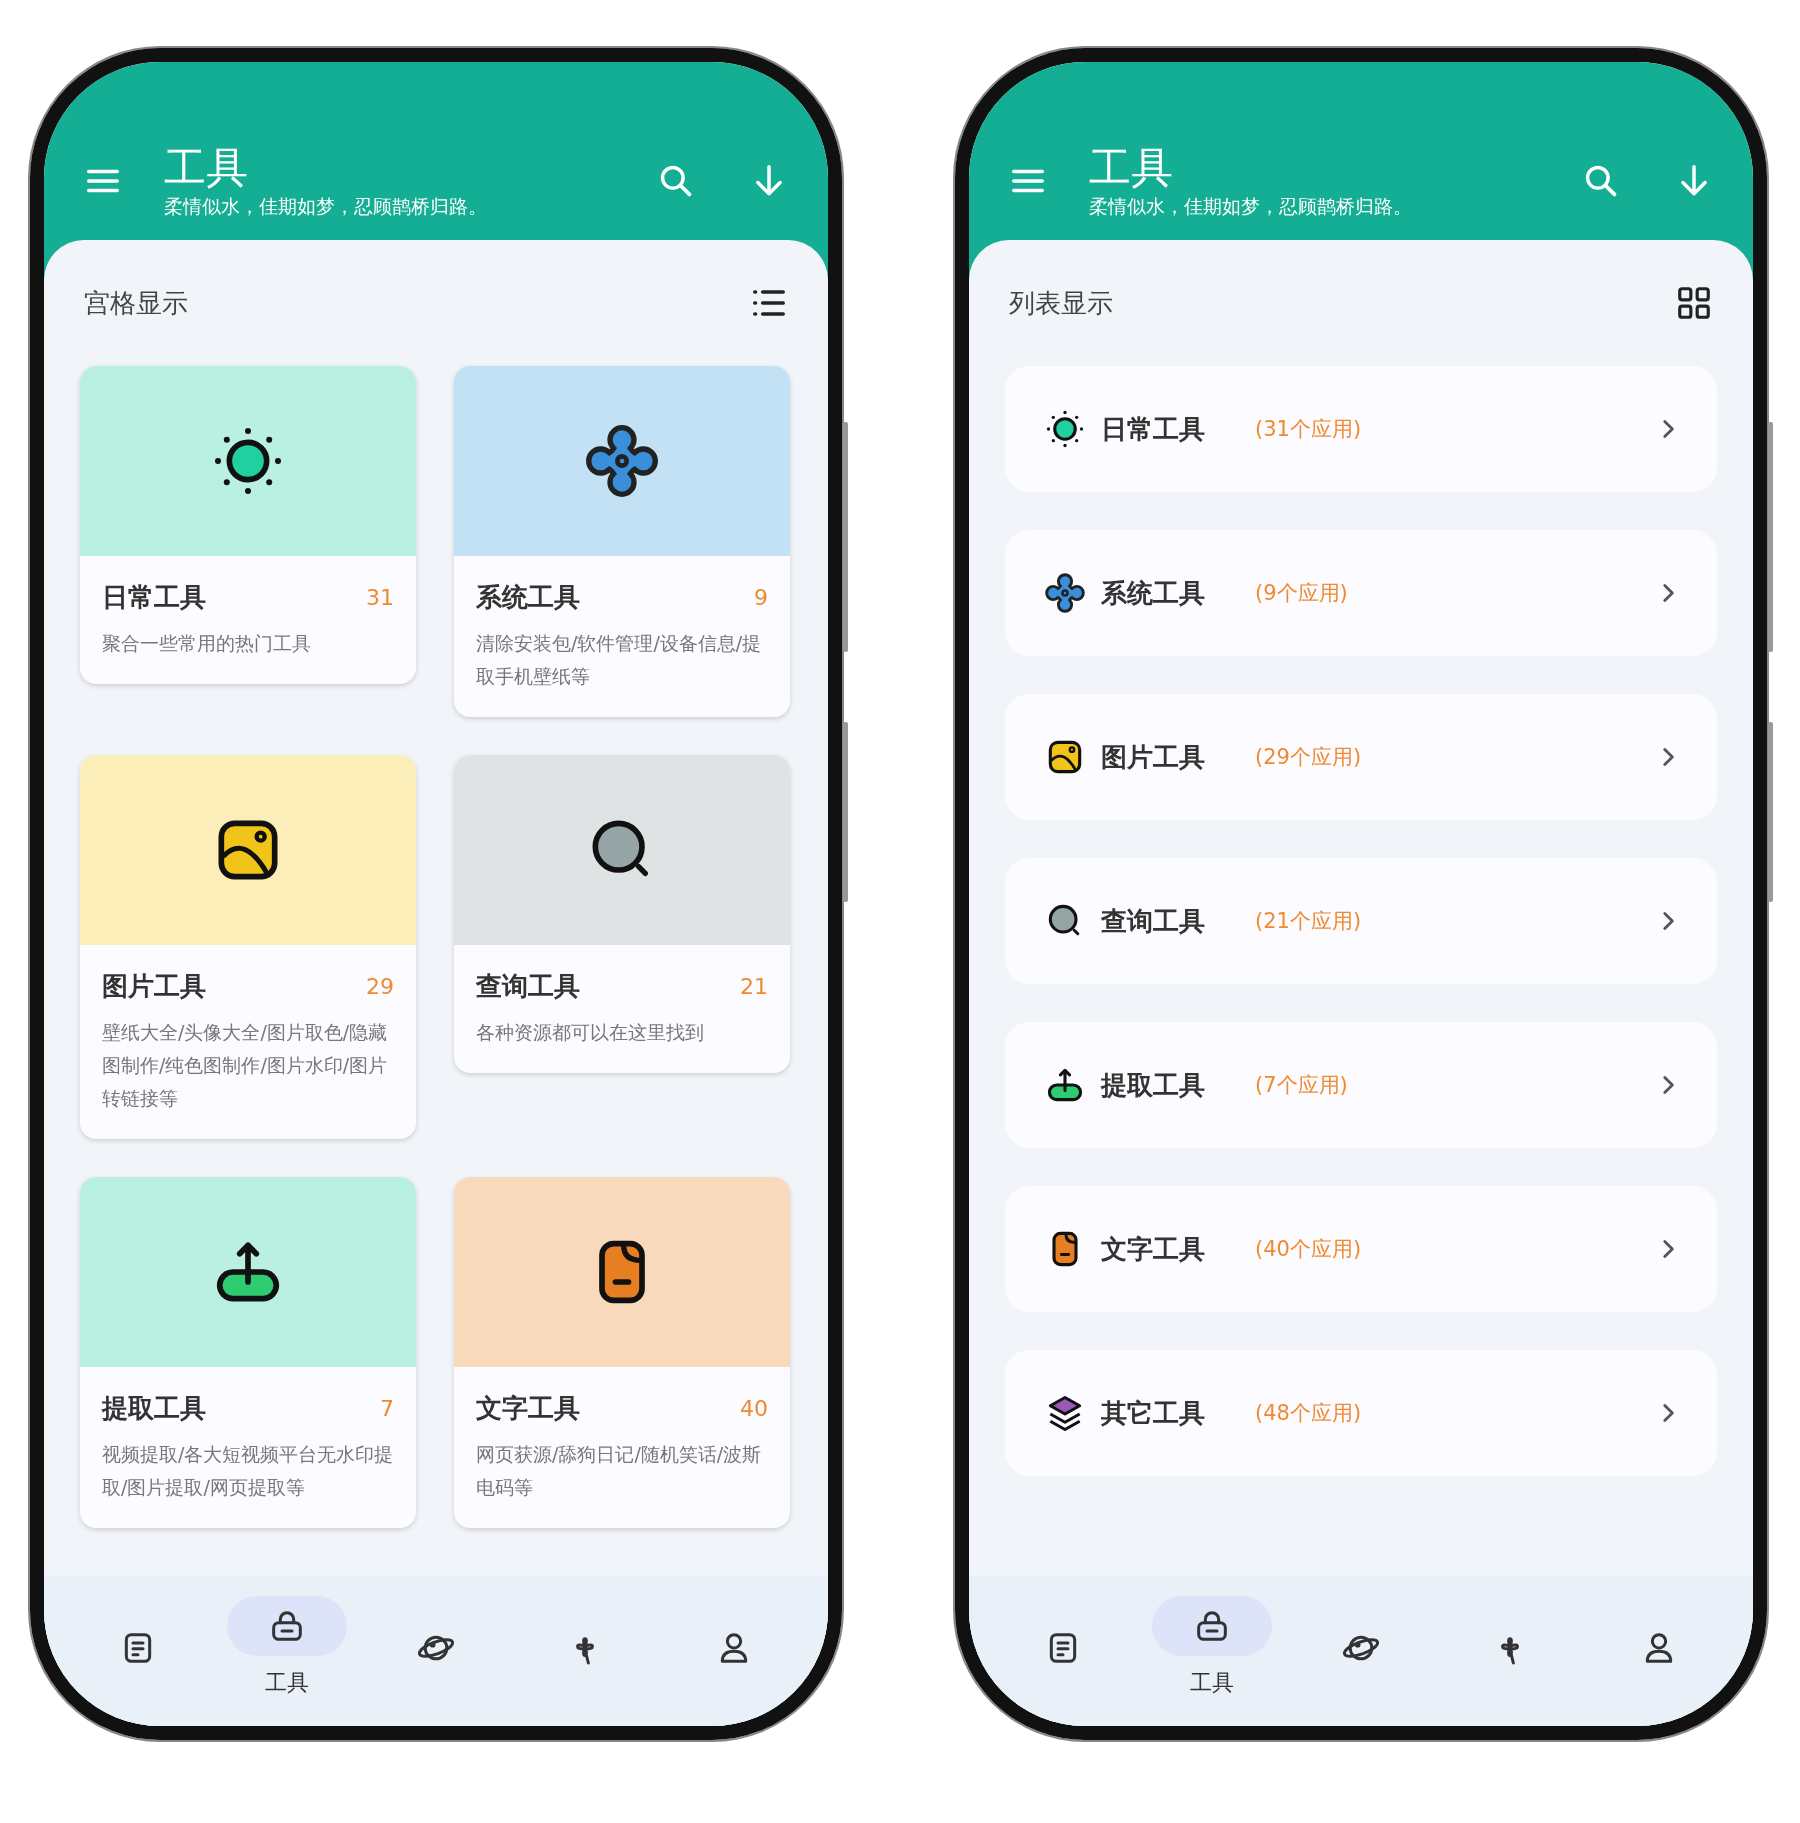  What do you see at coordinates (1309, 1413) in the screenshot?
I see `app-count: (48个应用)` at bounding box center [1309, 1413].